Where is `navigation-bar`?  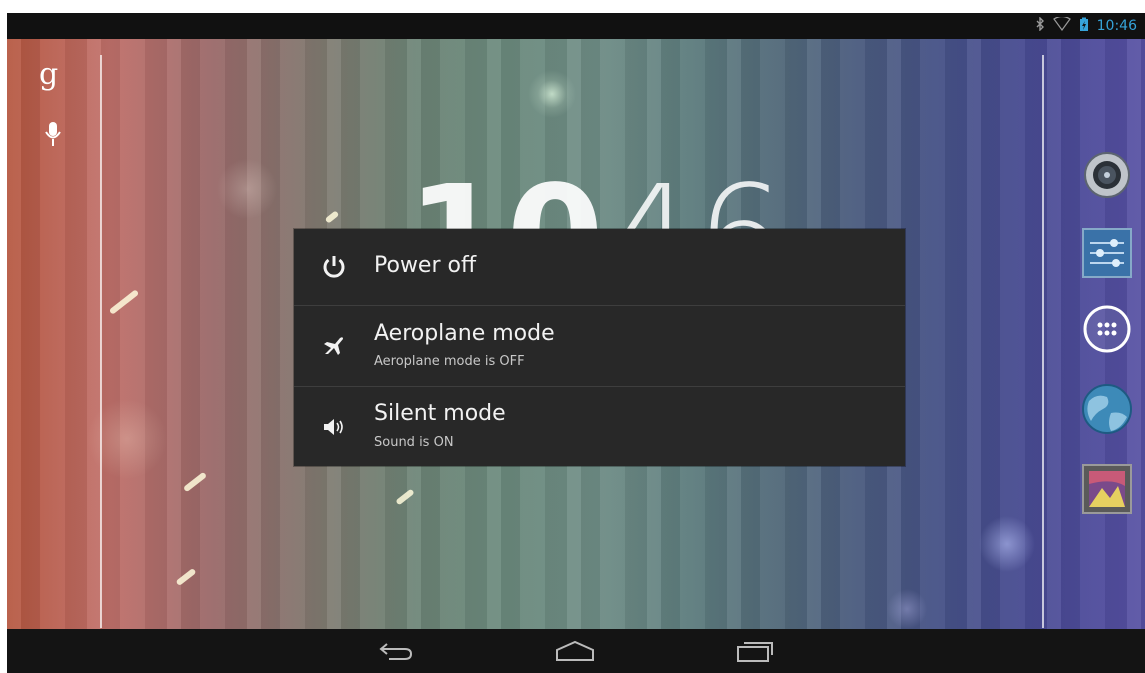 navigation-bar is located at coordinates (576, 651).